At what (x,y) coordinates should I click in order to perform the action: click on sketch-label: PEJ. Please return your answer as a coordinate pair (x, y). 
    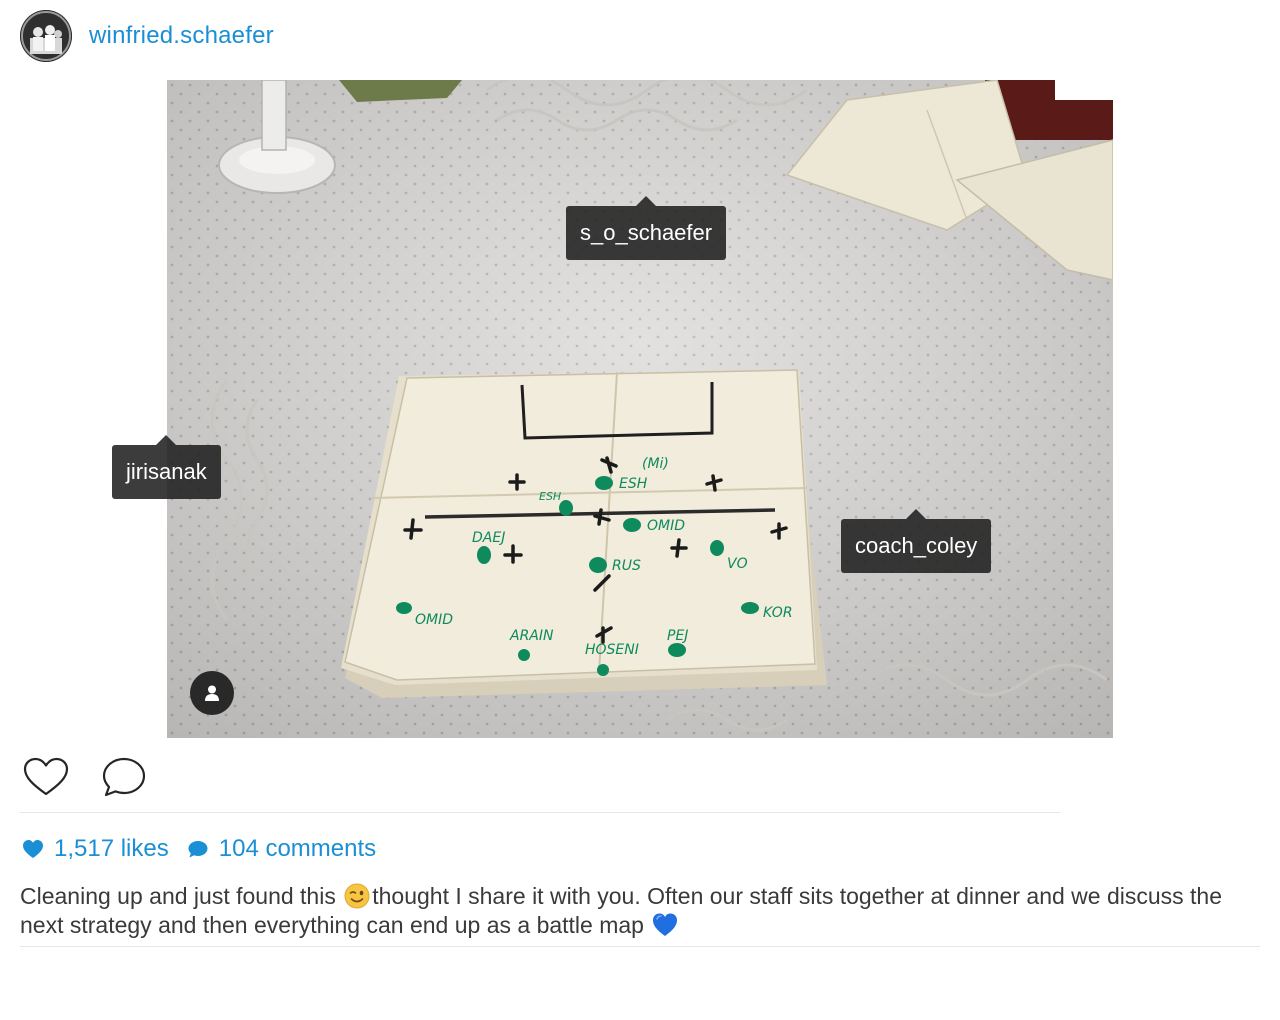
    Looking at the image, I should click on (677, 636).